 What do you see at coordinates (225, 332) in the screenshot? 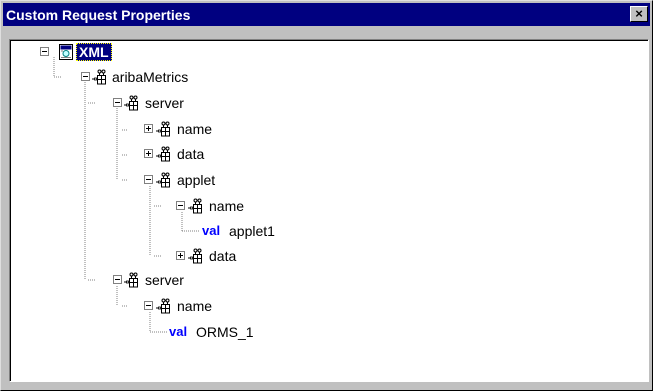
I see `tree-node-value-text: ORMS_1` at bounding box center [225, 332].